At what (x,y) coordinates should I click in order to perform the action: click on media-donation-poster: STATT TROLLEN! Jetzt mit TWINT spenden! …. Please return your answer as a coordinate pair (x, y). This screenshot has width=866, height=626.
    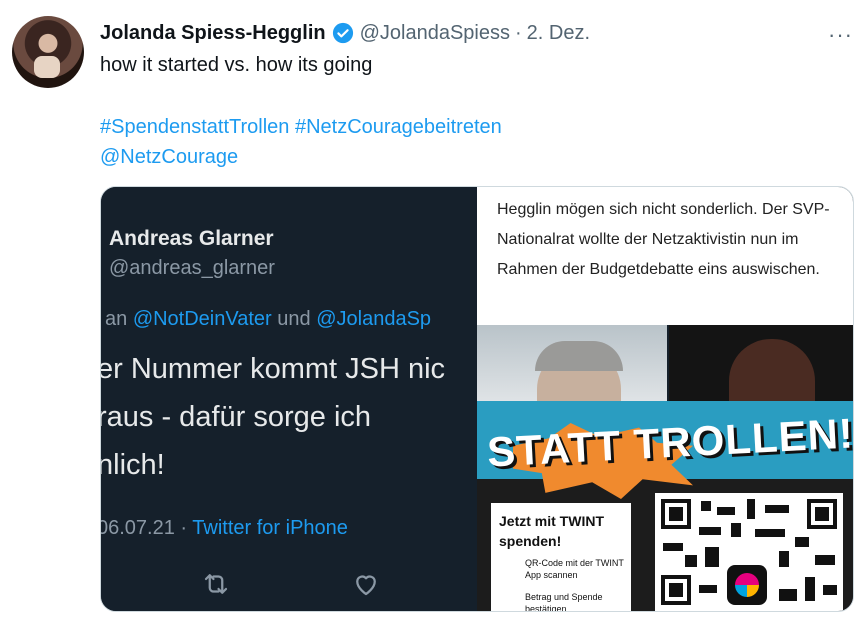
    Looking at the image, I should click on (665, 506).